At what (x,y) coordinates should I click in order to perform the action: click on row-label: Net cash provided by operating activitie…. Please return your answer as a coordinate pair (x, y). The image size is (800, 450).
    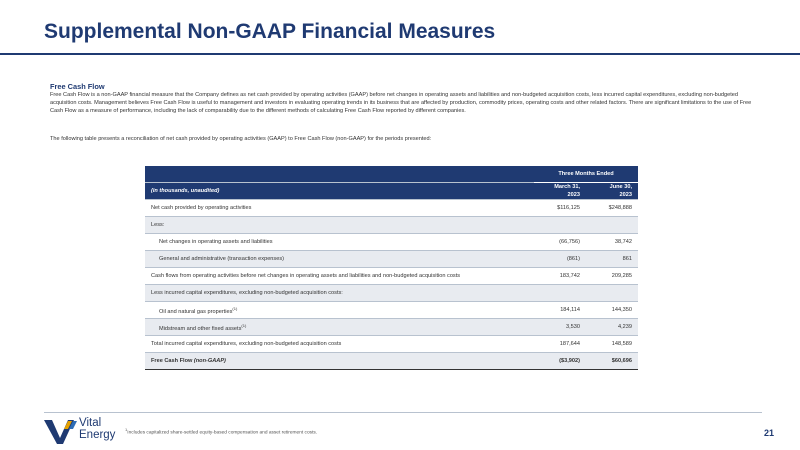
    Looking at the image, I should click on (339, 208).